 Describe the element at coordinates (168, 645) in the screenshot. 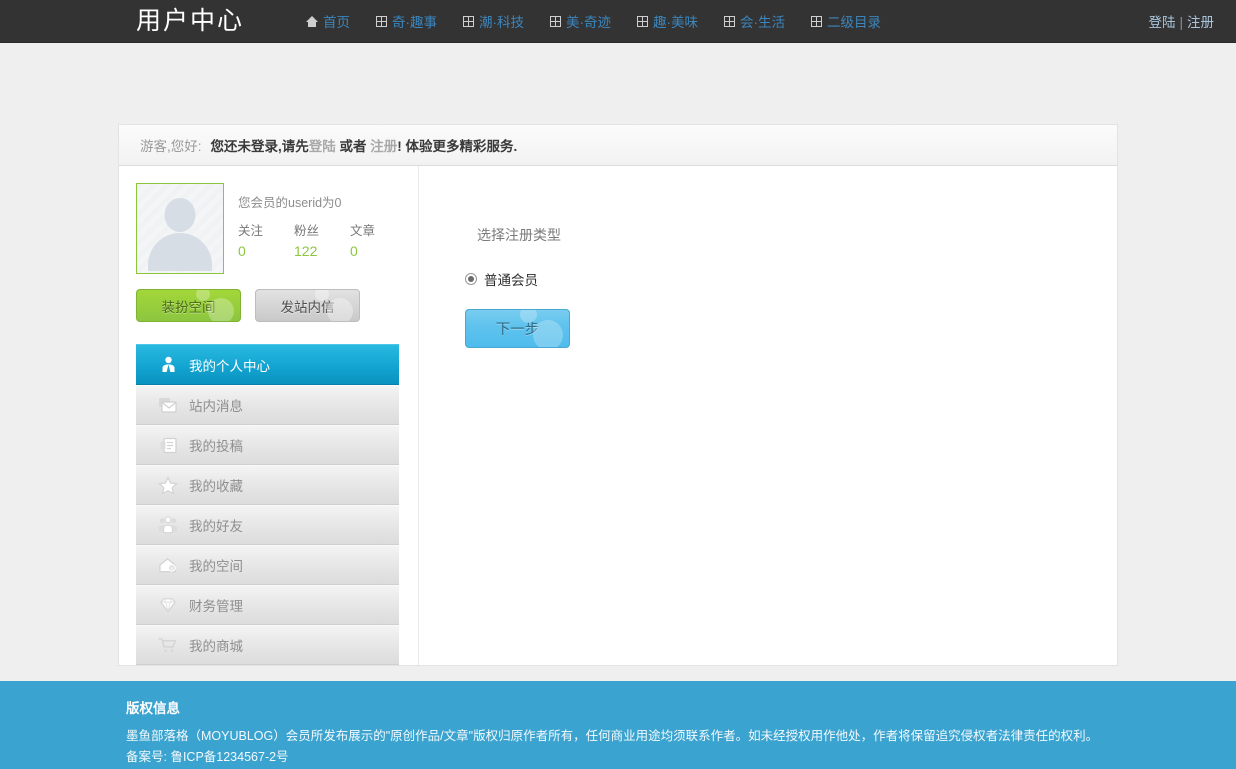

I see `cart-icon` at that location.